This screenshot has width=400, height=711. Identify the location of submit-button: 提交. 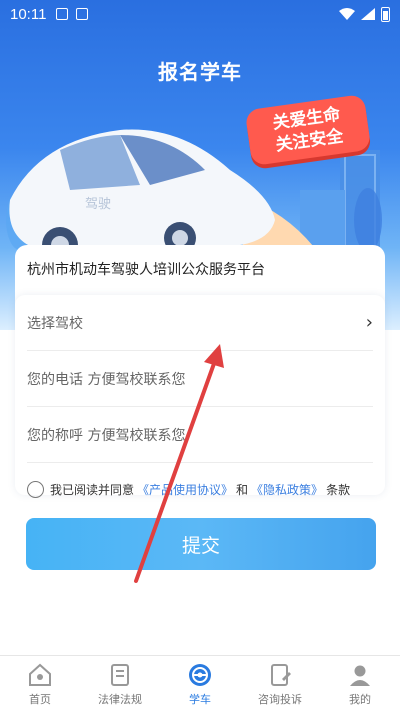
(201, 544).